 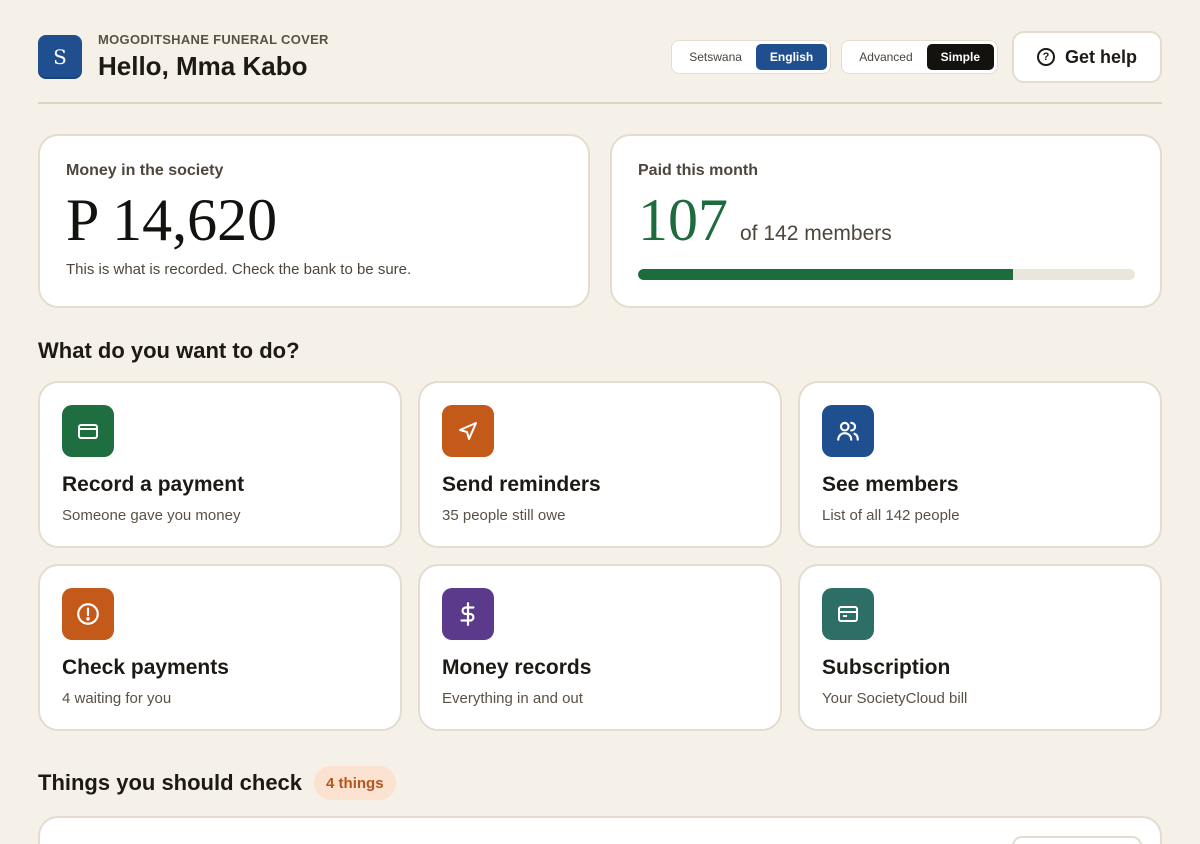 I want to click on checks-title: Things you should check, so click(x=170, y=782).